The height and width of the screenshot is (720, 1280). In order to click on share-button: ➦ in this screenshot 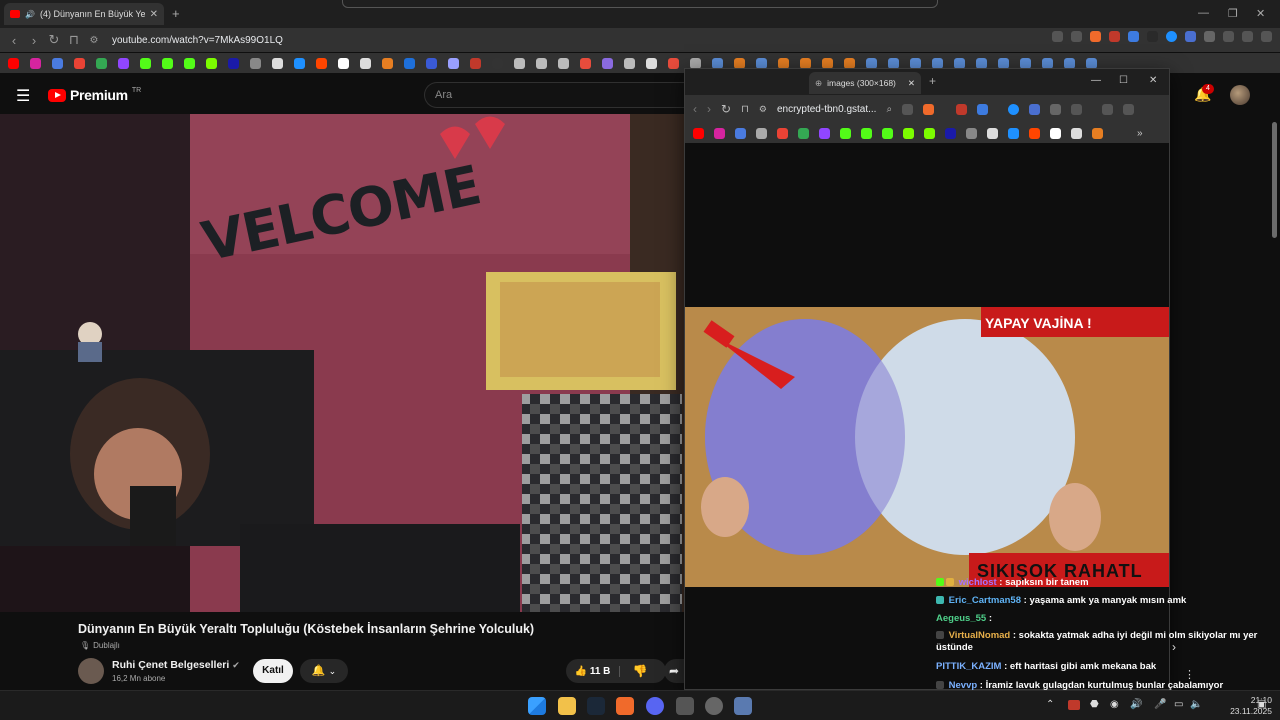, I will do `click(674, 671)`.